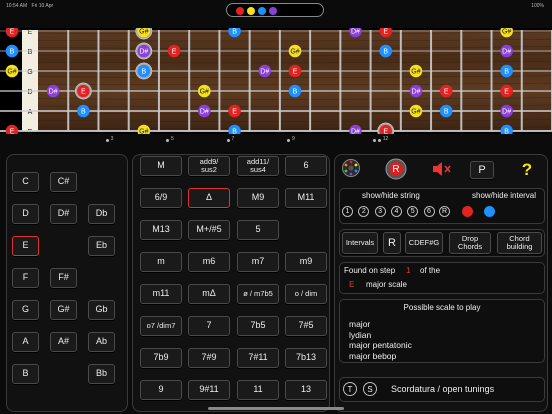 The height and width of the screenshot is (414, 552). Describe the element at coordinates (306, 198) in the screenshot. I see `chord-type-button: M11` at that location.